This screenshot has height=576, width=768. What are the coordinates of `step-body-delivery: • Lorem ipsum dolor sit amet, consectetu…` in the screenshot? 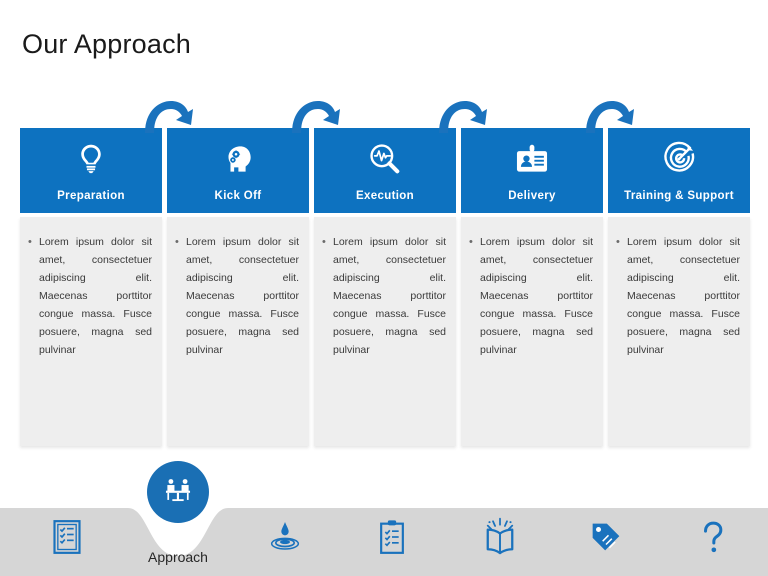 It's located at (532, 331).